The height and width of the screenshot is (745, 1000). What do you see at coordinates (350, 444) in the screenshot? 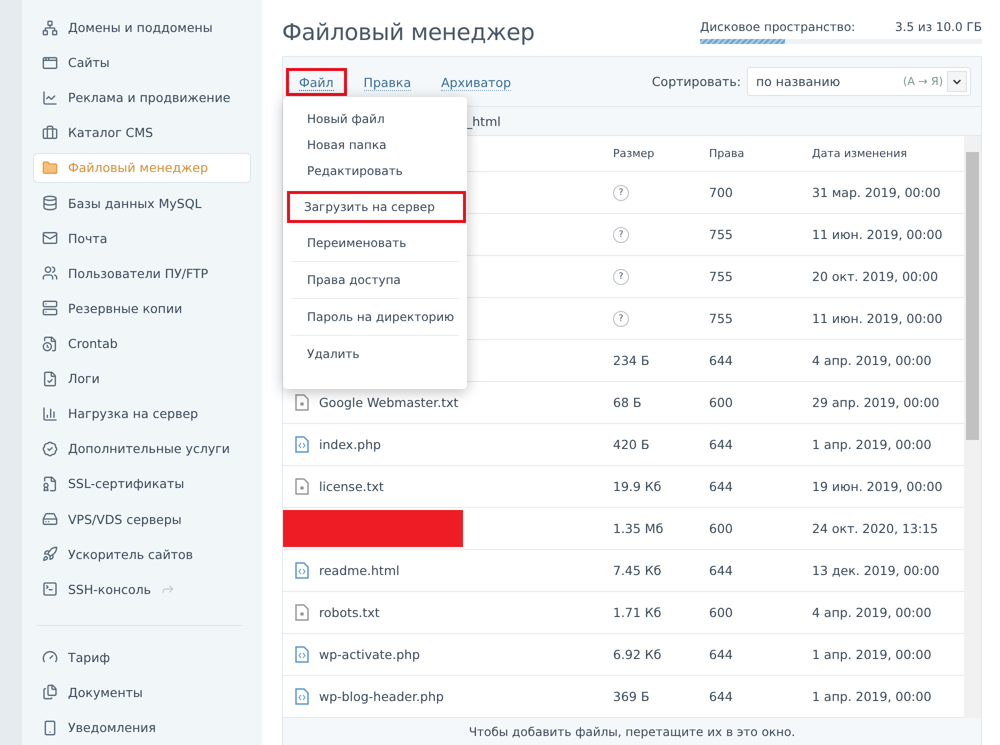
I see `file-name: index.php` at bounding box center [350, 444].